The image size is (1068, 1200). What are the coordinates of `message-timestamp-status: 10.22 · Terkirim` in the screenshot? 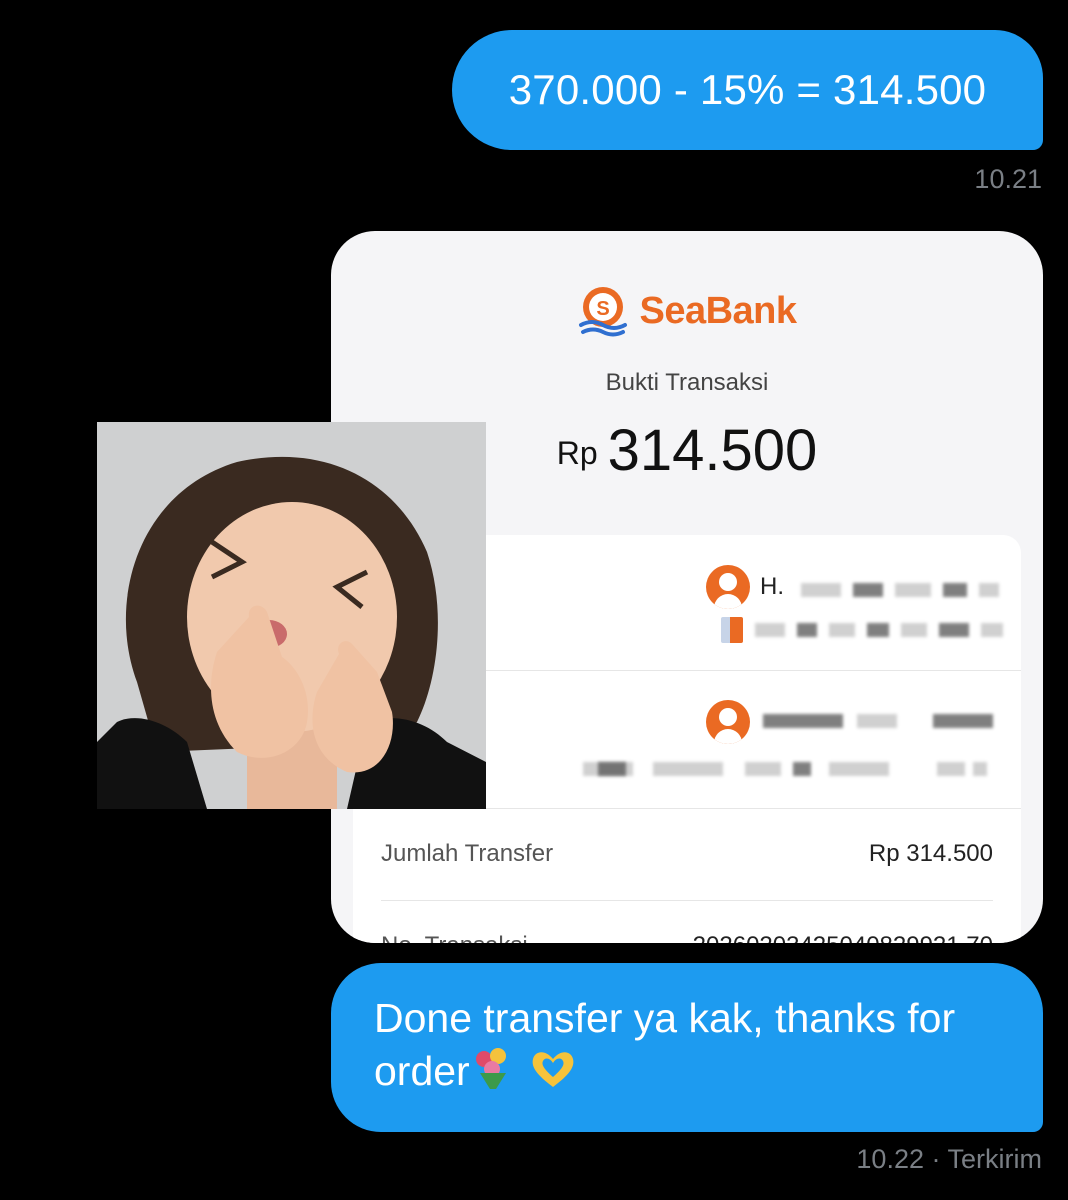 It's located at (949, 1159).